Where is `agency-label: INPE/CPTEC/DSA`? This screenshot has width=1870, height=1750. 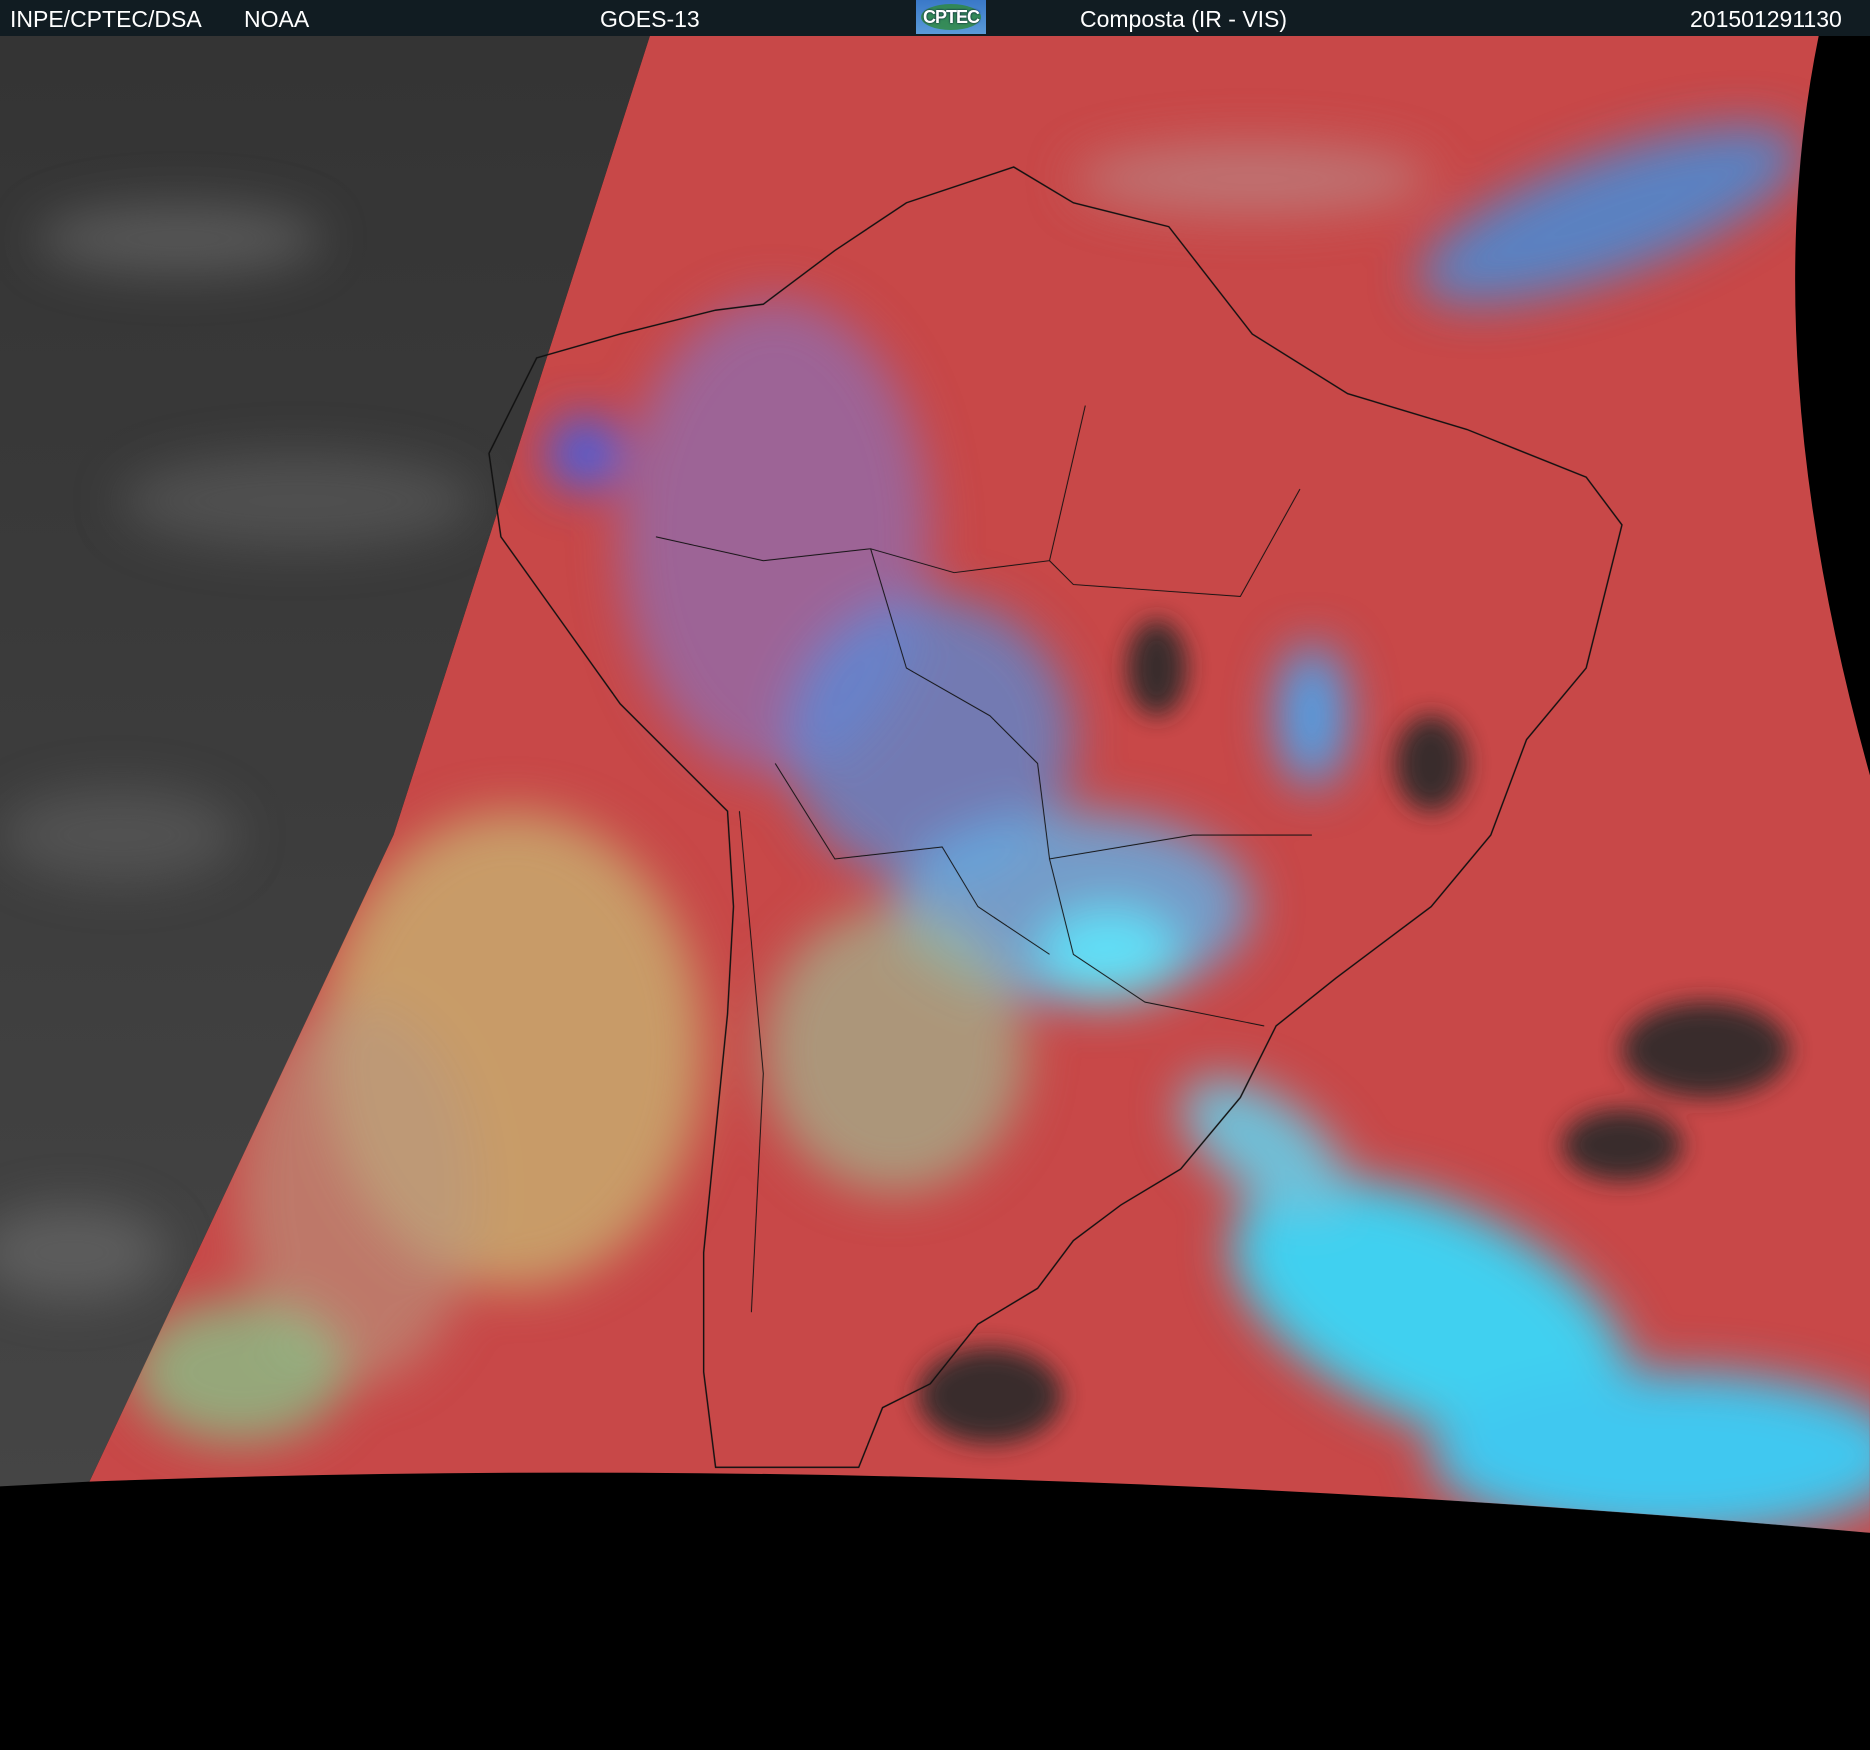 agency-label: INPE/CPTEC/DSA is located at coordinates (106, 19).